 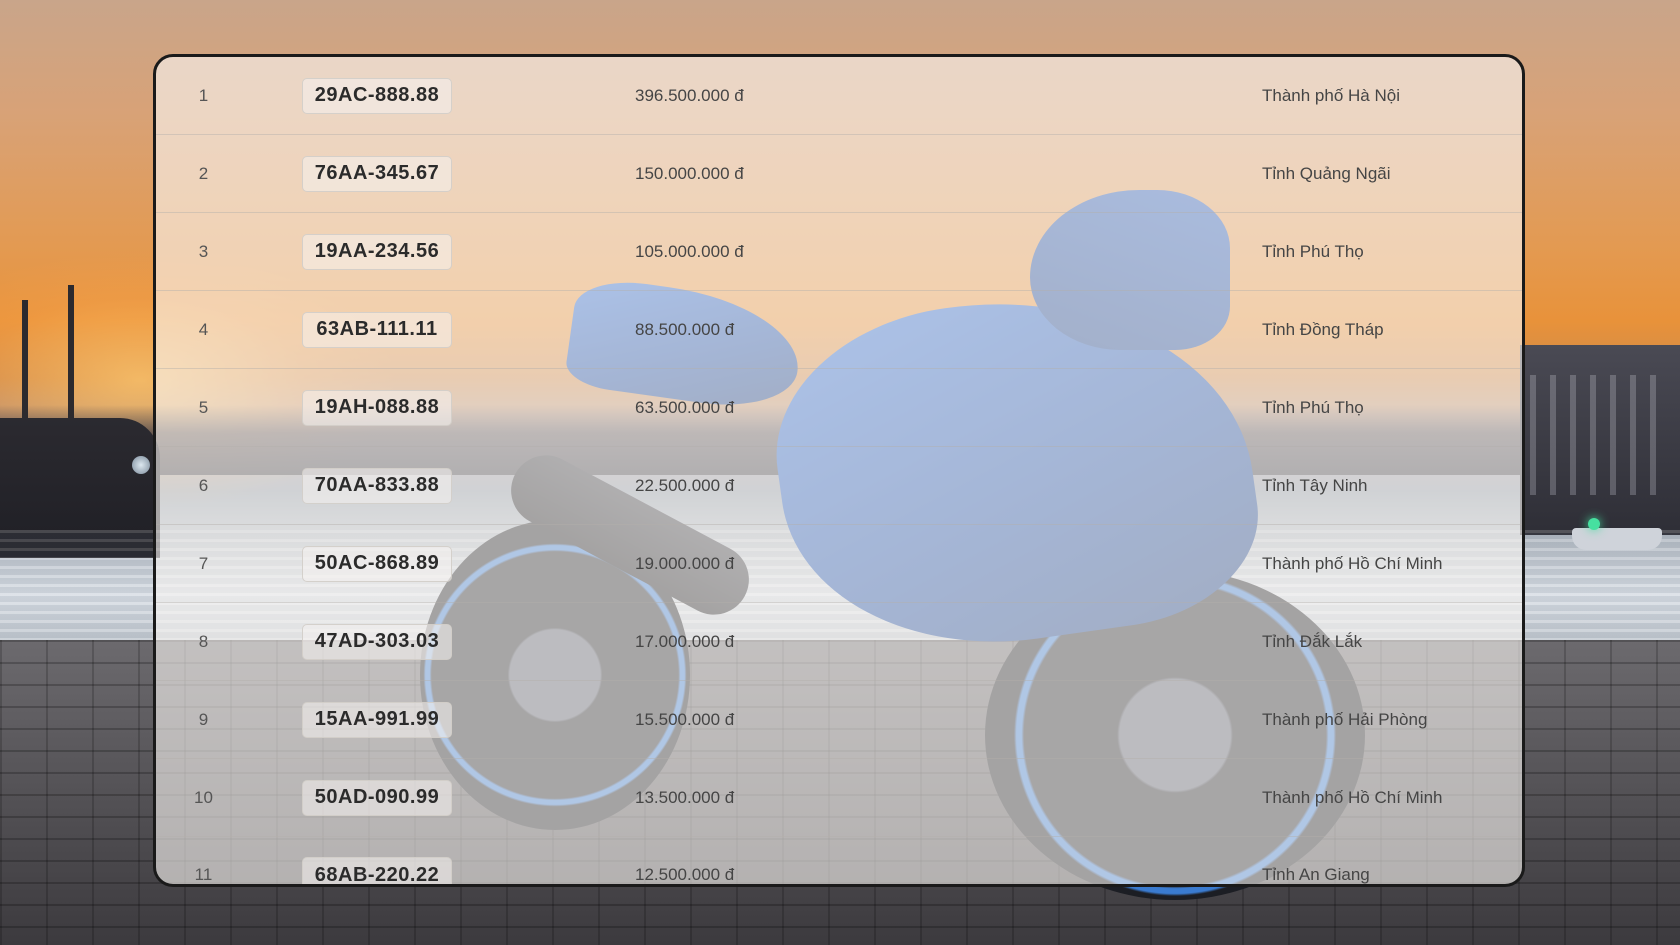 I want to click on province: Tỉnh Quảng Ngãi, so click(x=1326, y=173).